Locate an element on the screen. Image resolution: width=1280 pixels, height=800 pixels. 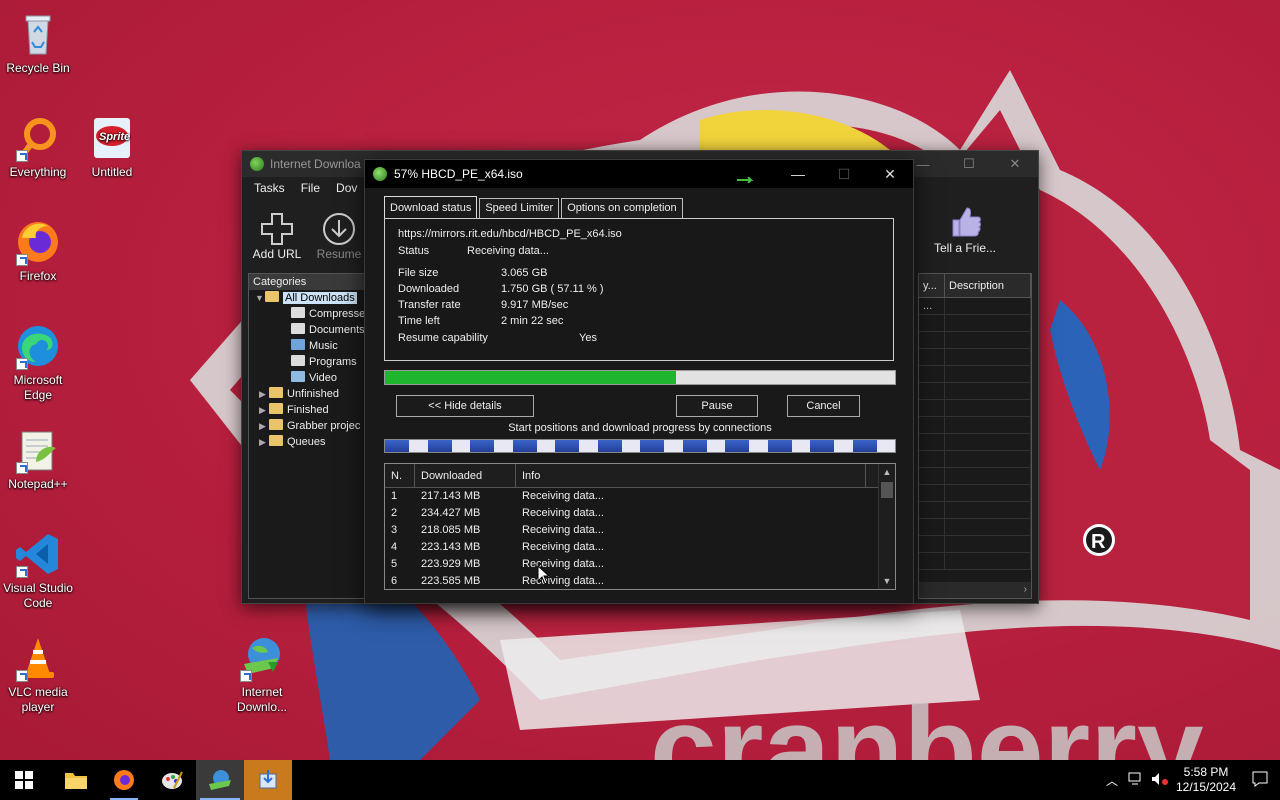
category-programs: Programs is located at coordinates (307, 362).